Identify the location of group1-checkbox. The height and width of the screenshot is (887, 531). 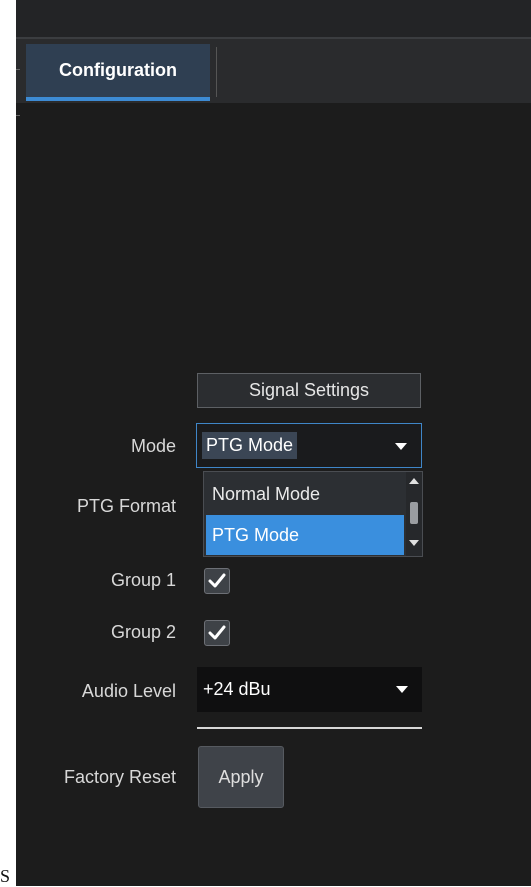
(217, 581).